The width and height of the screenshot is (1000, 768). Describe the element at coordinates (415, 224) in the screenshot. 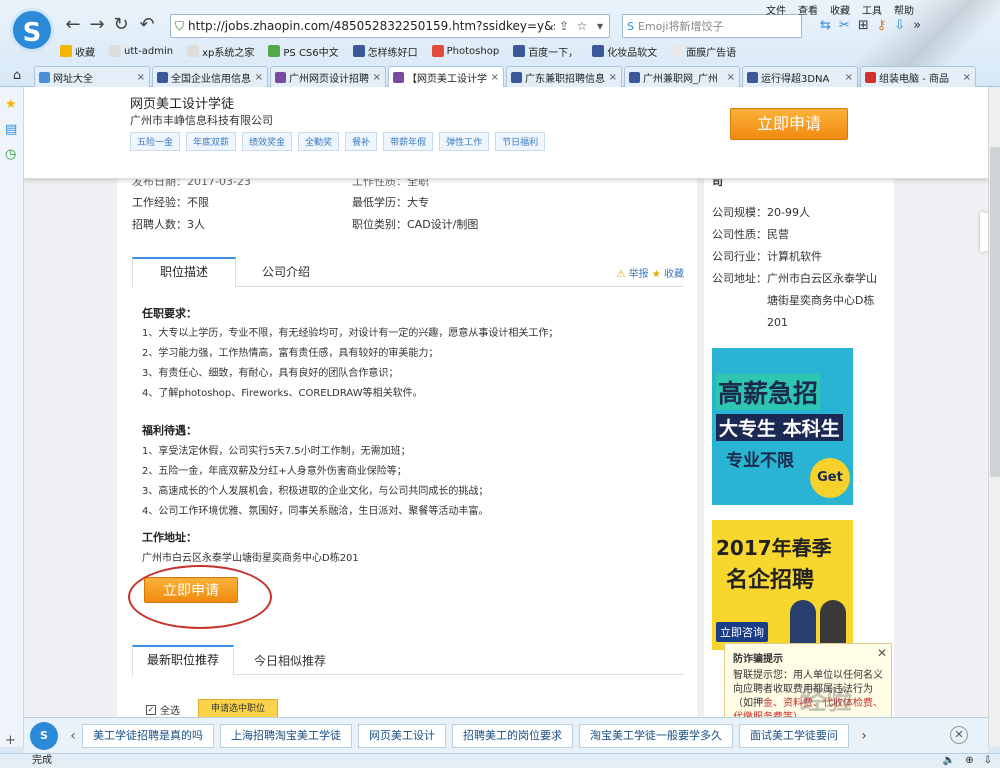

I see `job-category: 职位类别：CAD设计/制图` at that location.